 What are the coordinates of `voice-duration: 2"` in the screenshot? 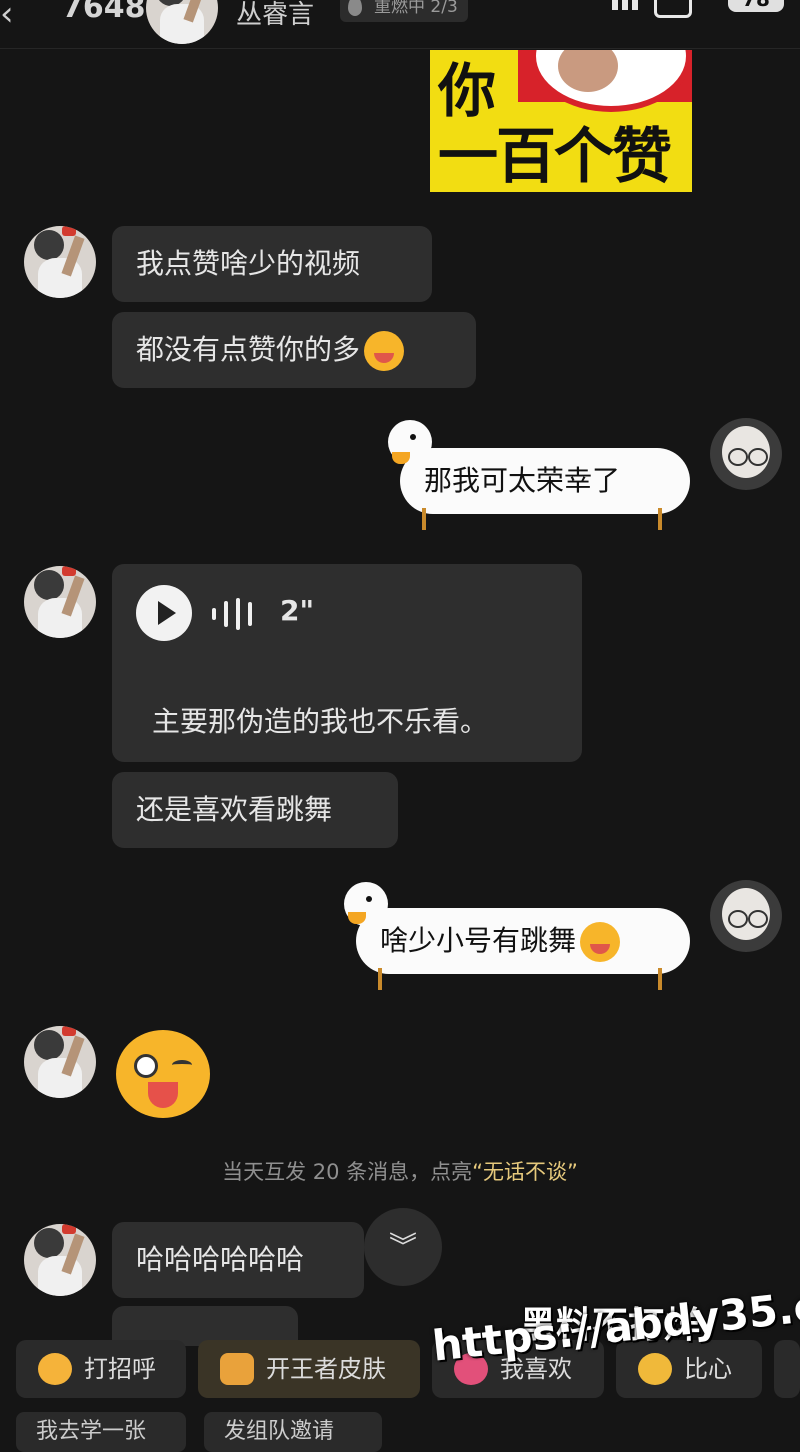 It's located at (297, 610).